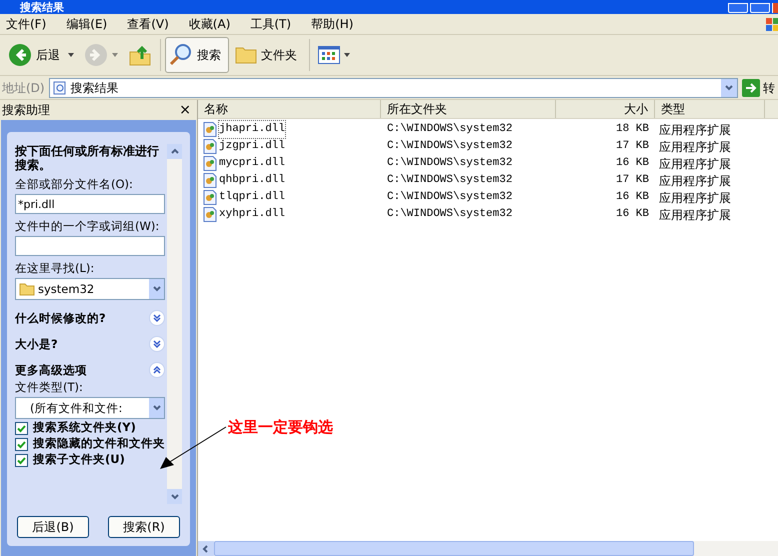 The image size is (778, 556). I want to click on collapse-icon, so click(157, 370).